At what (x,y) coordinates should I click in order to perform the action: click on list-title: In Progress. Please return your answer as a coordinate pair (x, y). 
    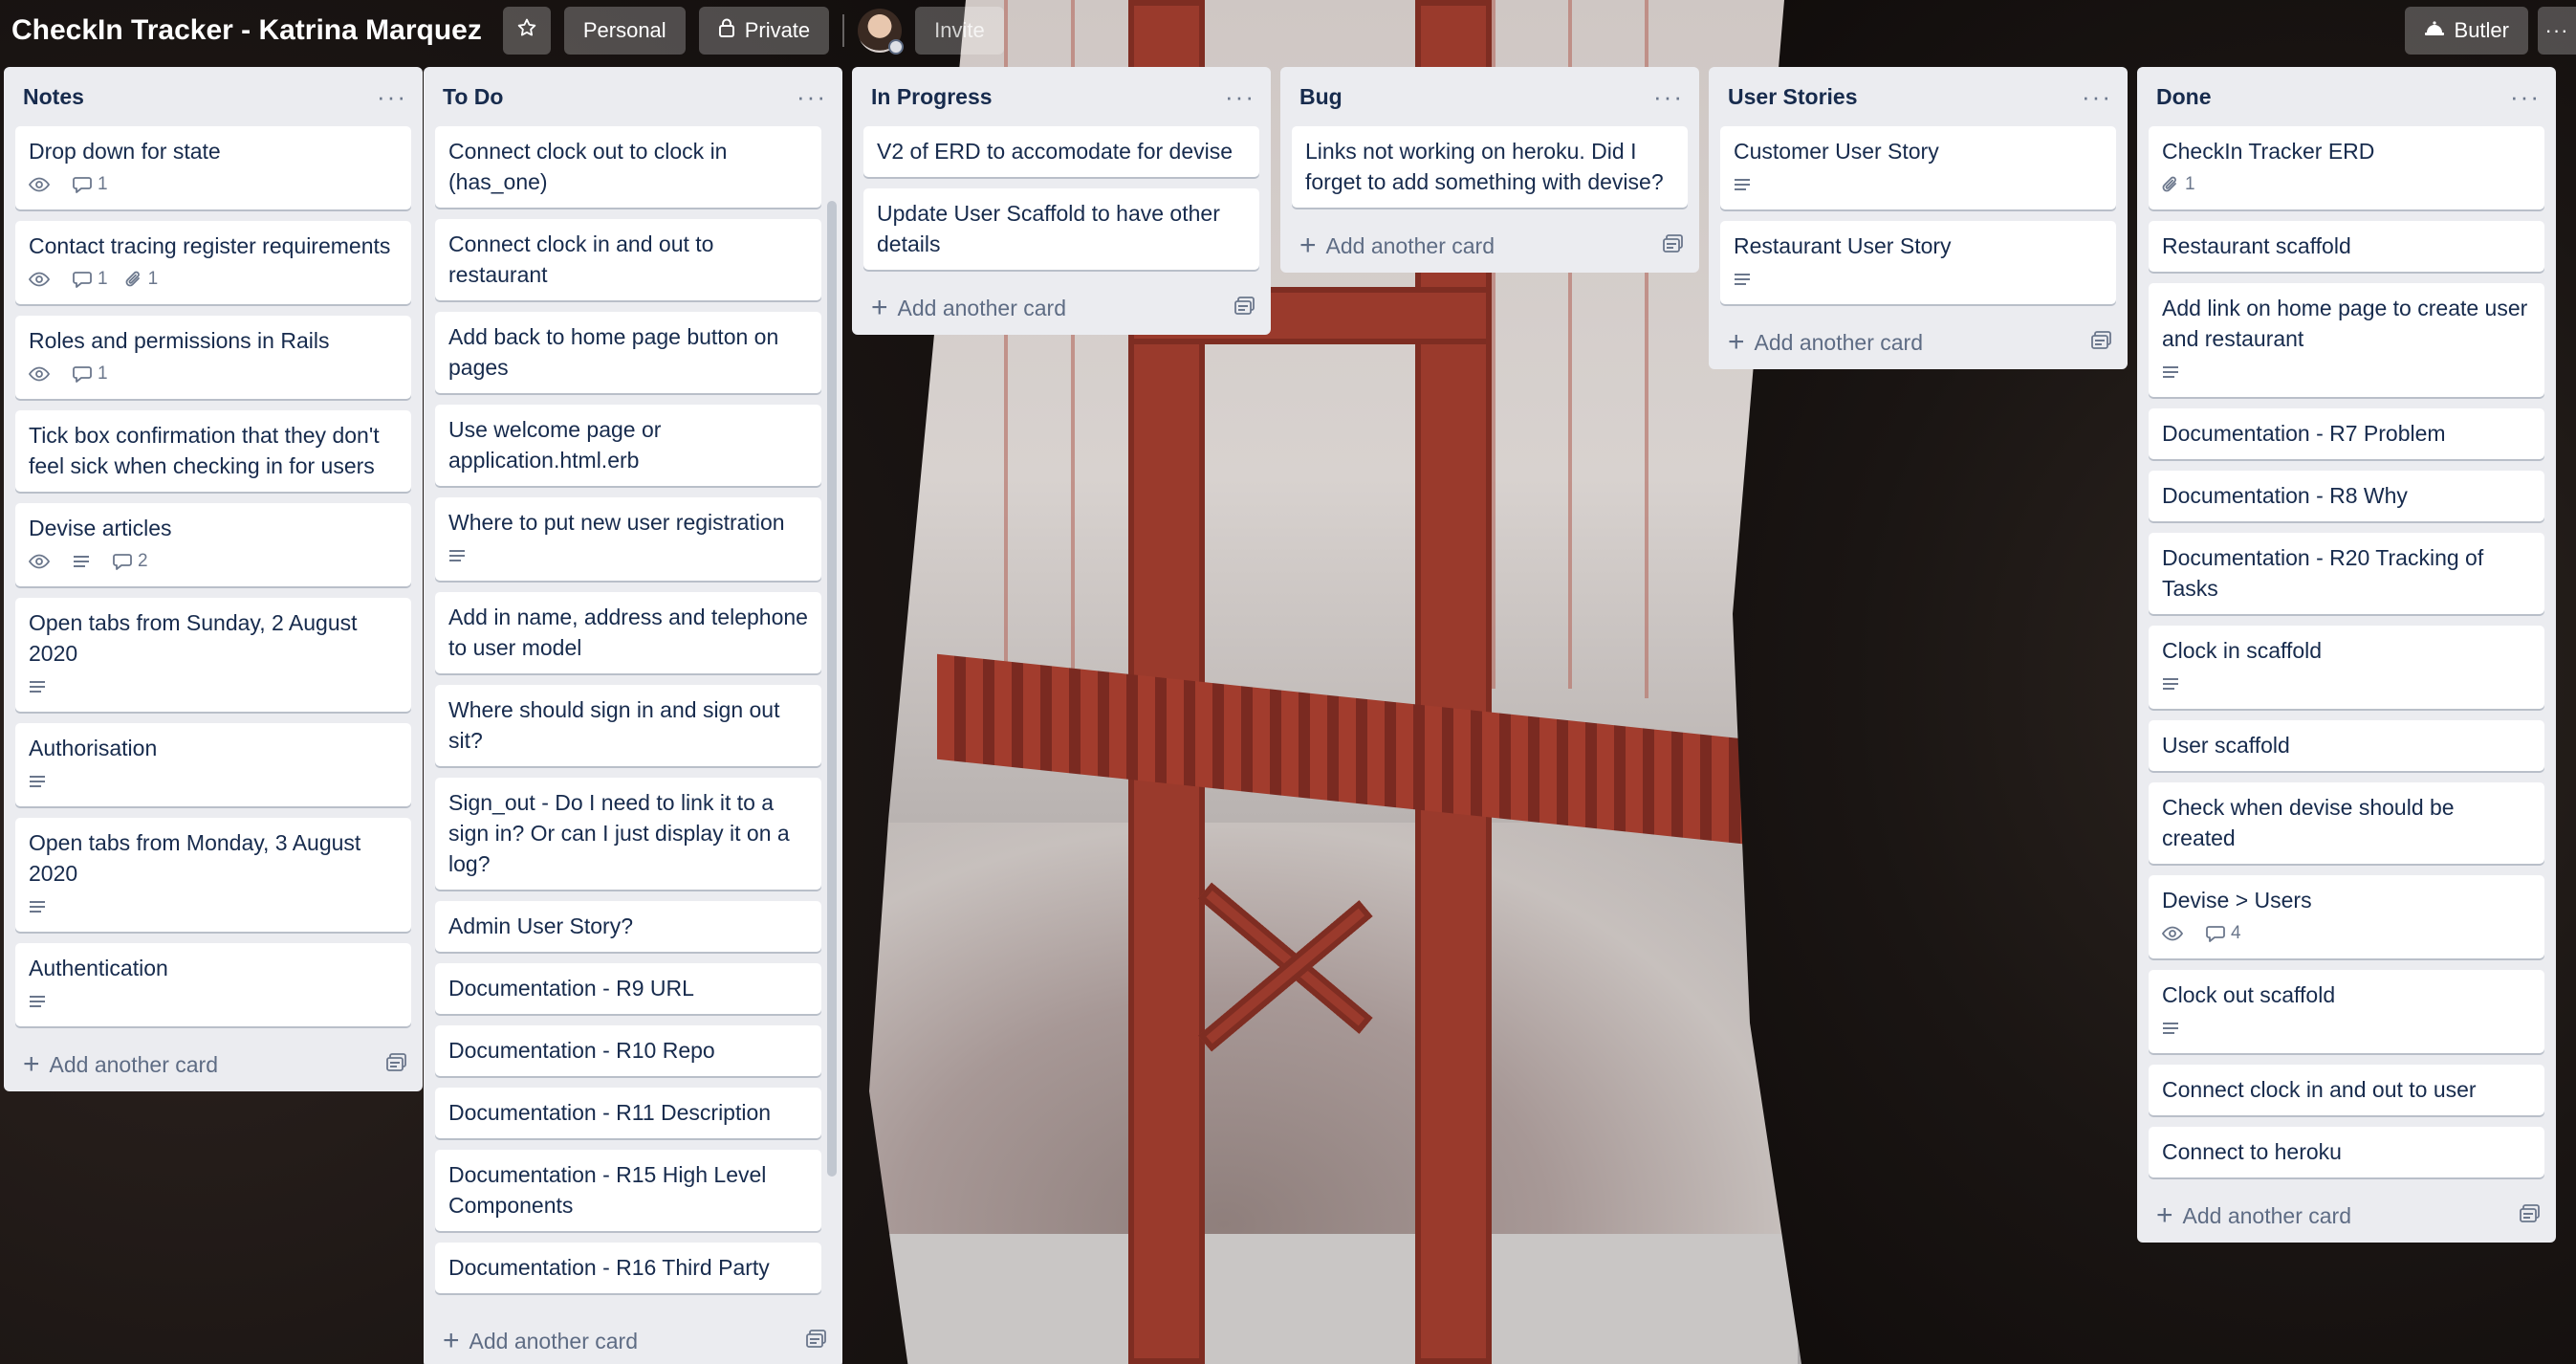
    Looking at the image, I should click on (932, 97).